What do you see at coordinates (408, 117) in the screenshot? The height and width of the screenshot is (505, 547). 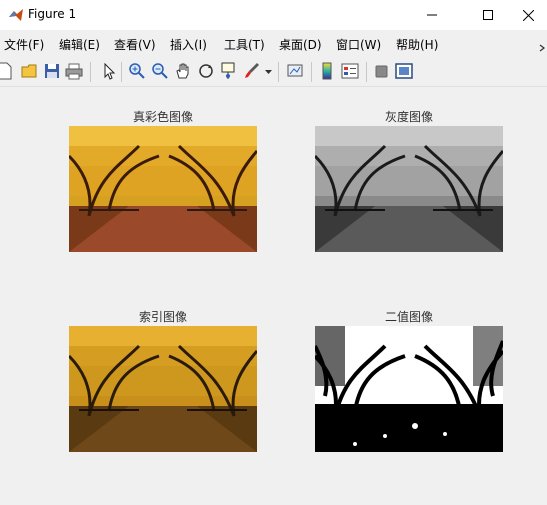 I see `subplot-title-grayscale: 灰度图像` at bounding box center [408, 117].